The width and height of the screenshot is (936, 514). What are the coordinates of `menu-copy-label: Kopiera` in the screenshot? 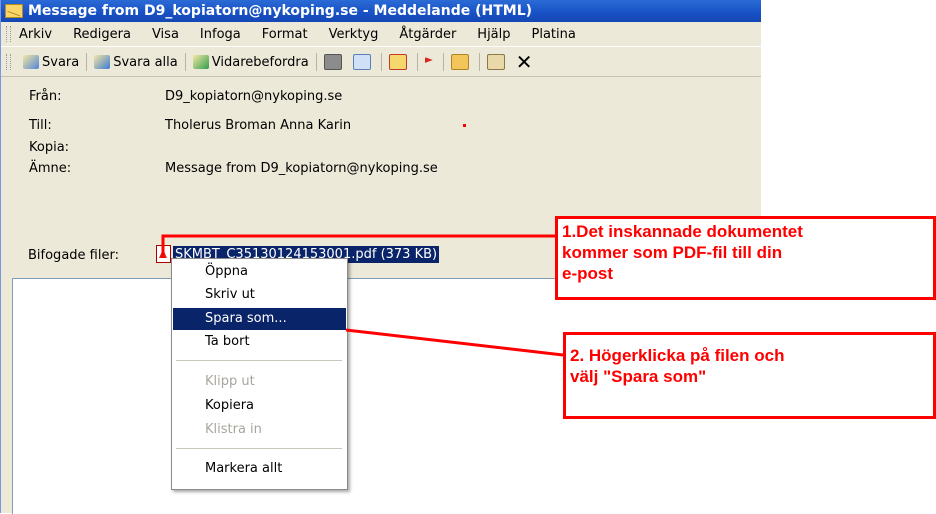 It's located at (230, 405).